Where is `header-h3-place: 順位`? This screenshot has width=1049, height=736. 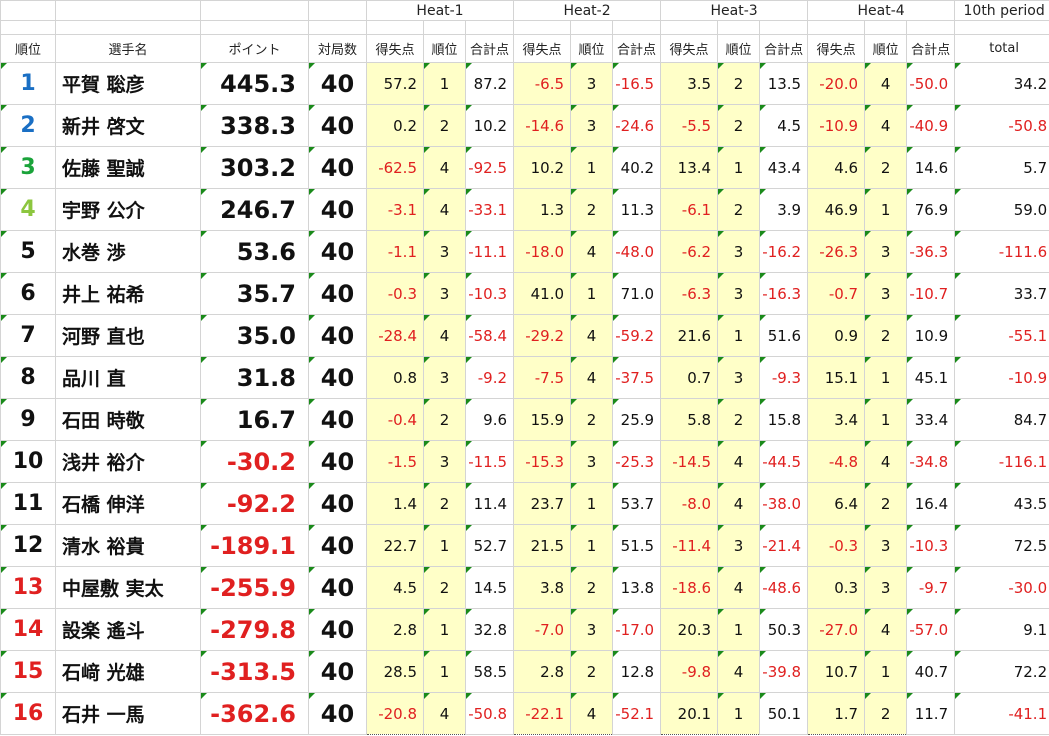
header-h3-place: 順位 is located at coordinates (739, 48).